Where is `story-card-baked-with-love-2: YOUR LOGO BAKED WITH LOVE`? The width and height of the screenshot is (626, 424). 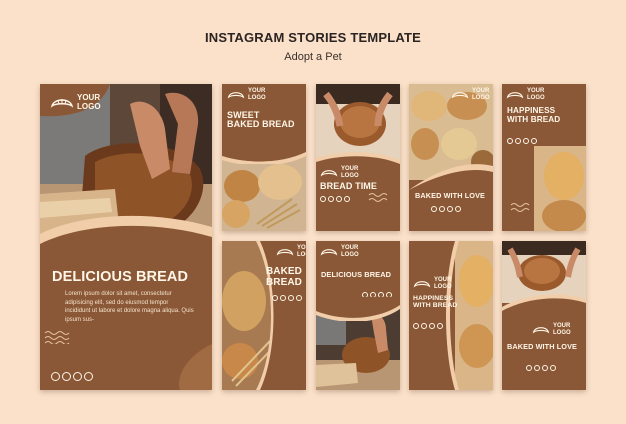
story-card-baked-with-love-2: YOUR LOGO BAKED WITH LOVE is located at coordinates (544, 315).